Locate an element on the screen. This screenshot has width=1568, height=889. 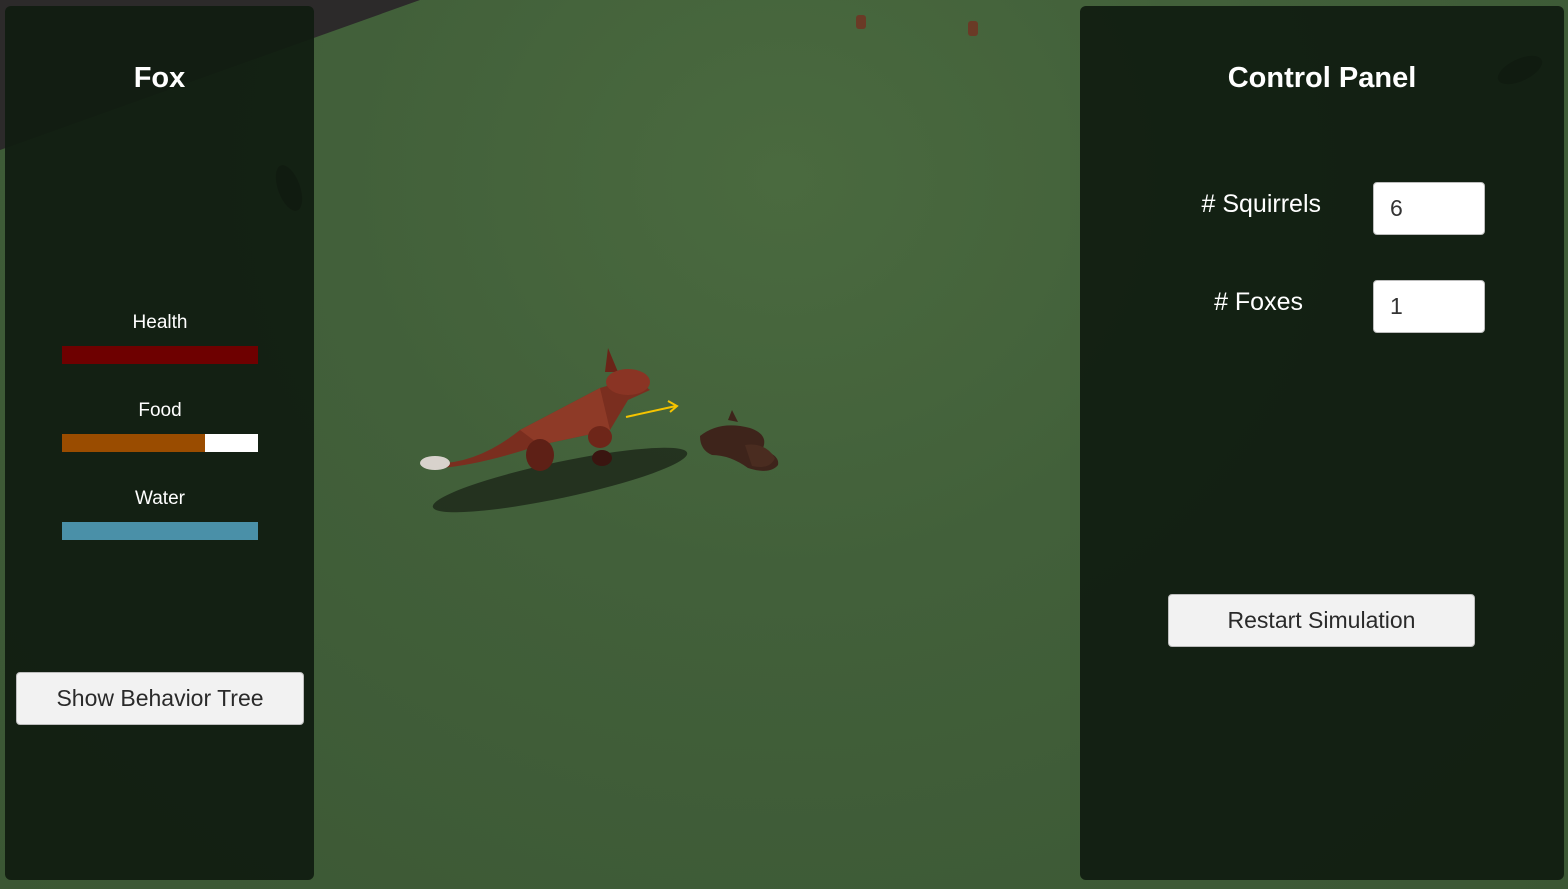
water-label: Water is located at coordinates (160, 498).